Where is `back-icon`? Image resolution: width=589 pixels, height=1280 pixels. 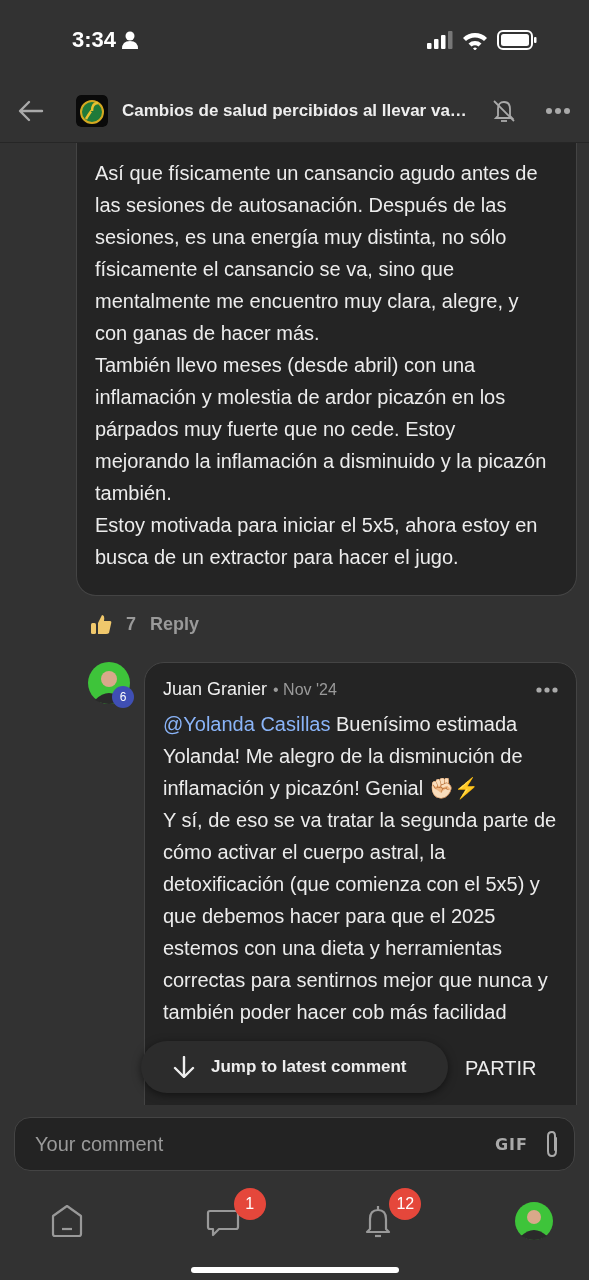 back-icon is located at coordinates (31, 111).